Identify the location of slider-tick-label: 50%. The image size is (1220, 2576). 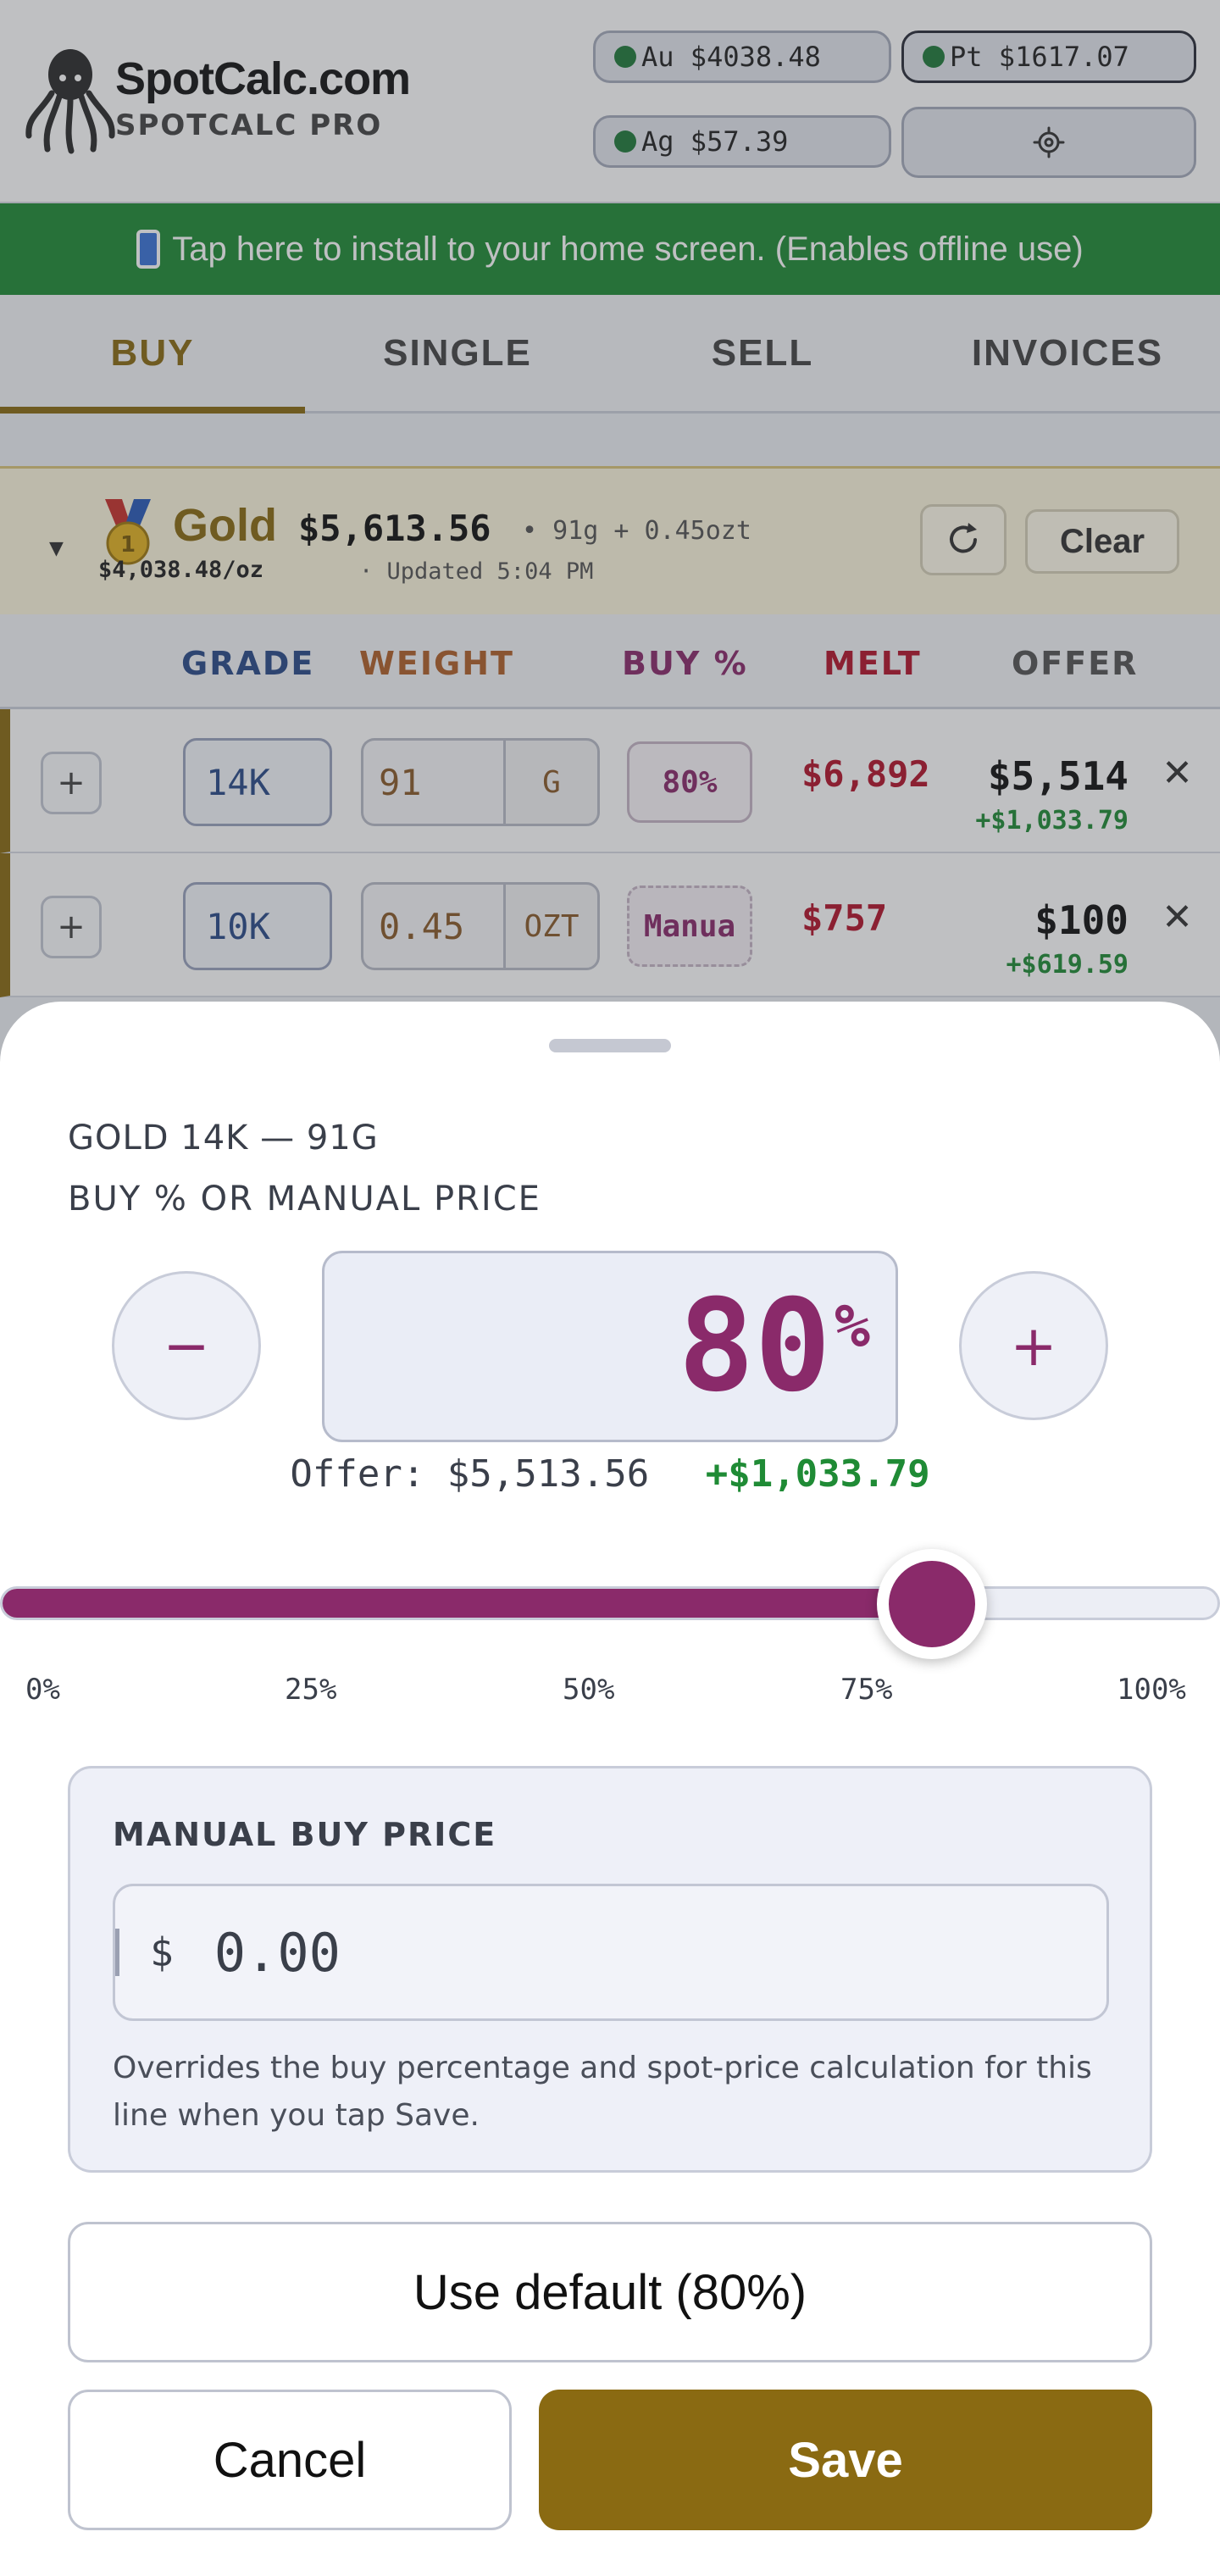
(589, 1690).